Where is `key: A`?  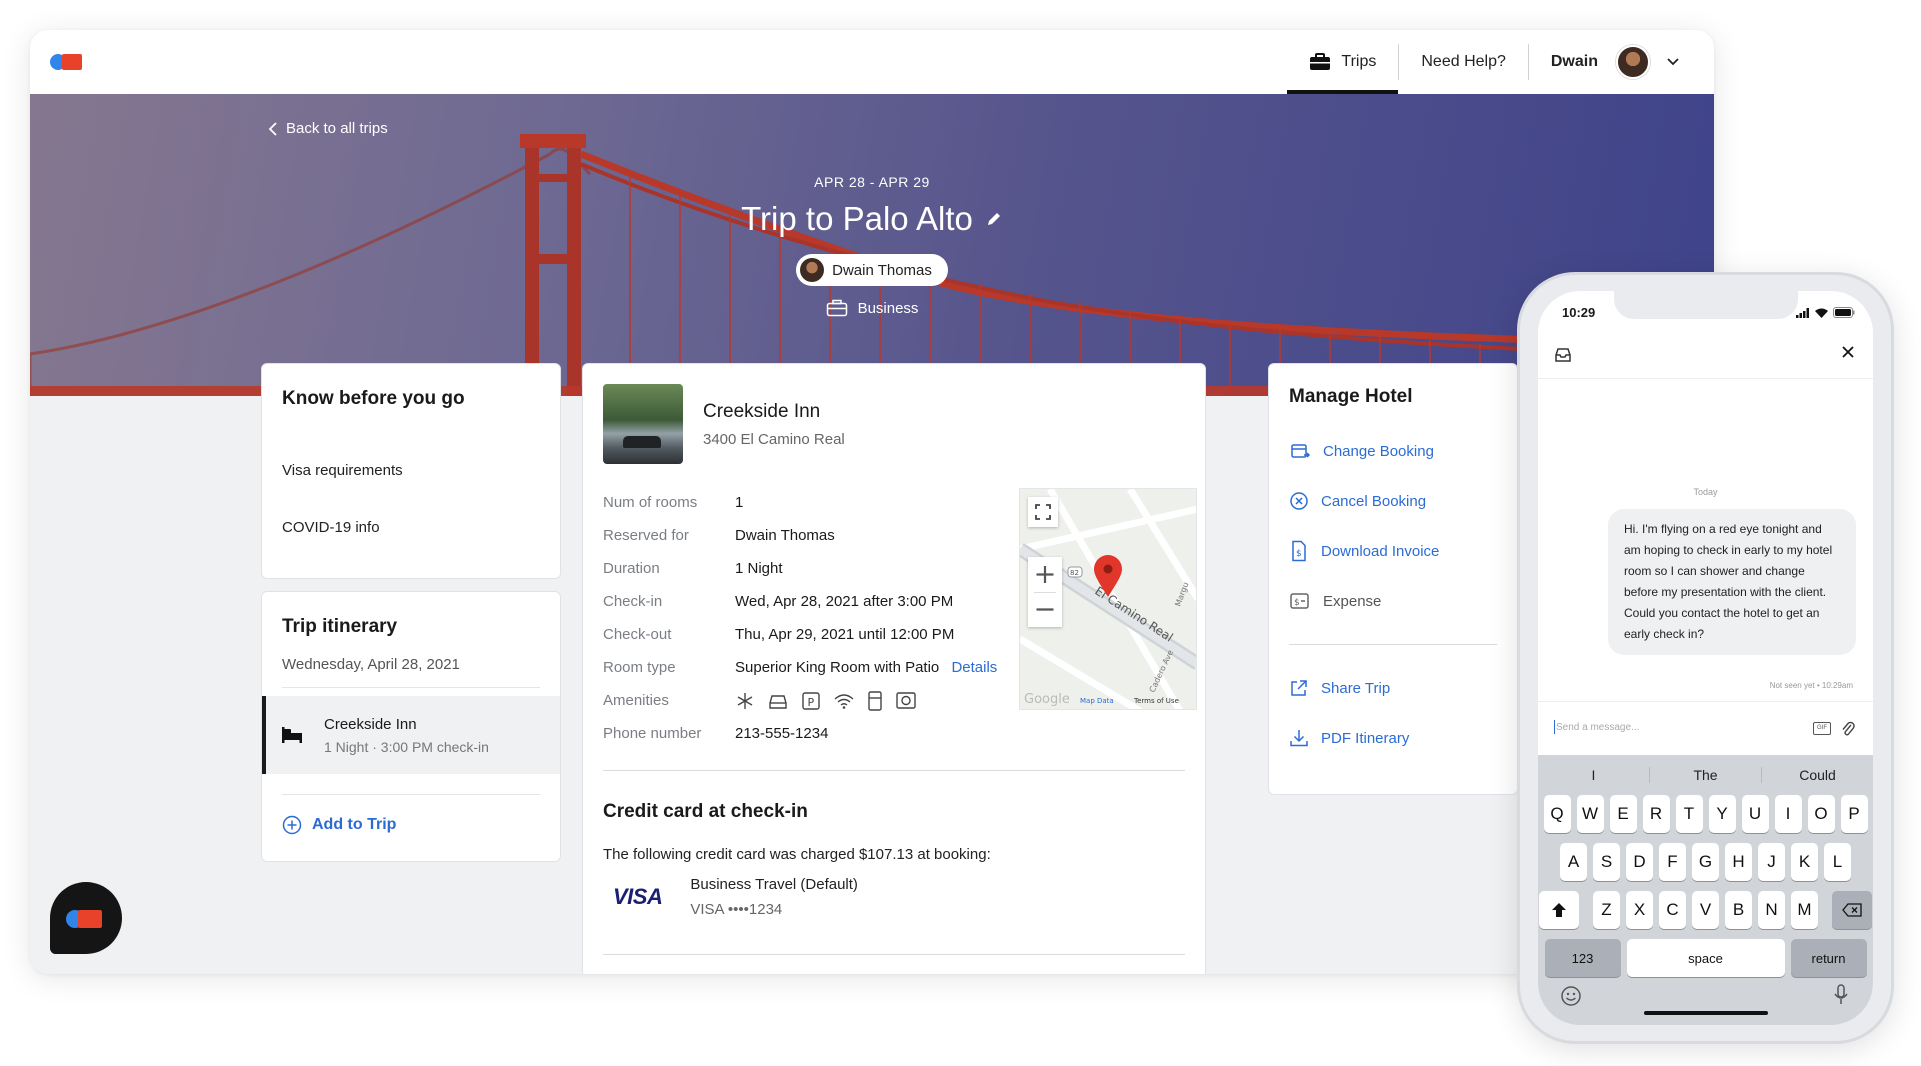
key: A is located at coordinates (1573, 862).